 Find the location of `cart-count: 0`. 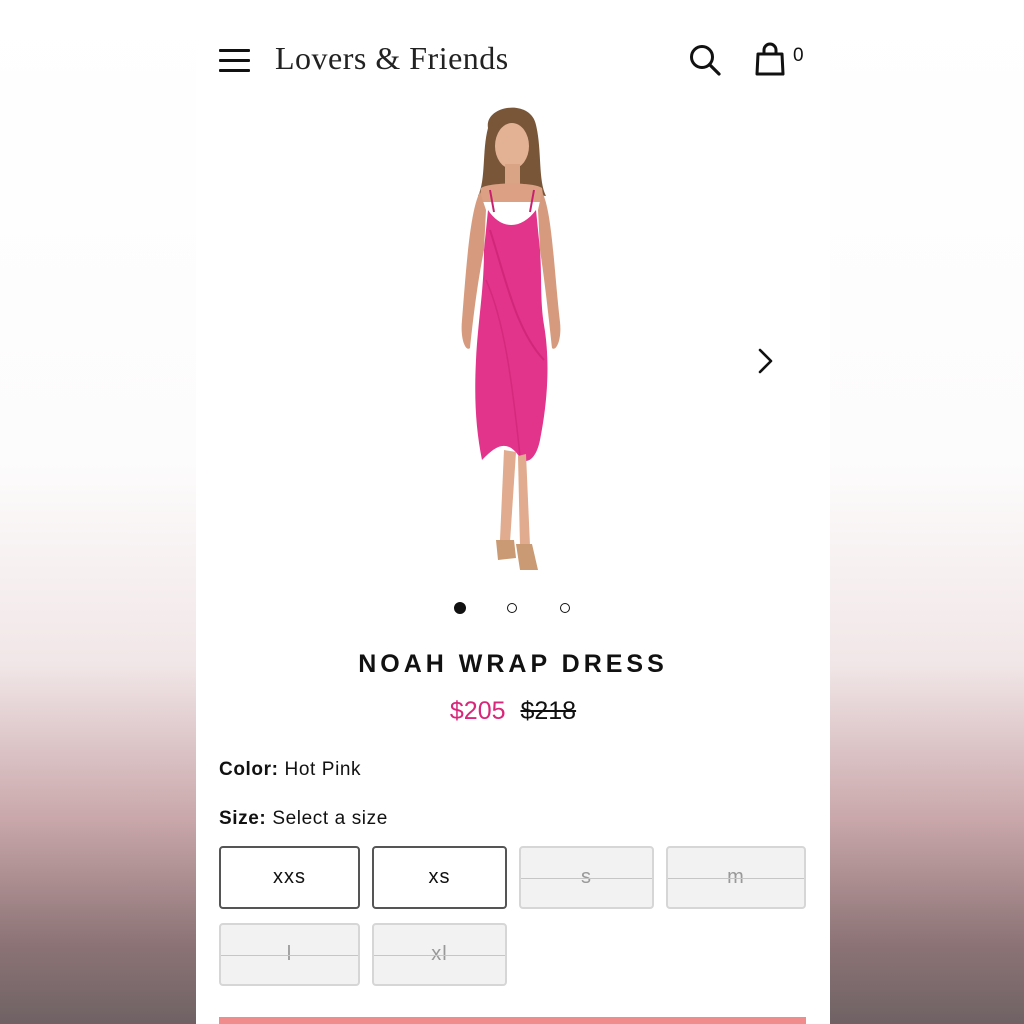

cart-count: 0 is located at coordinates (798, 55).